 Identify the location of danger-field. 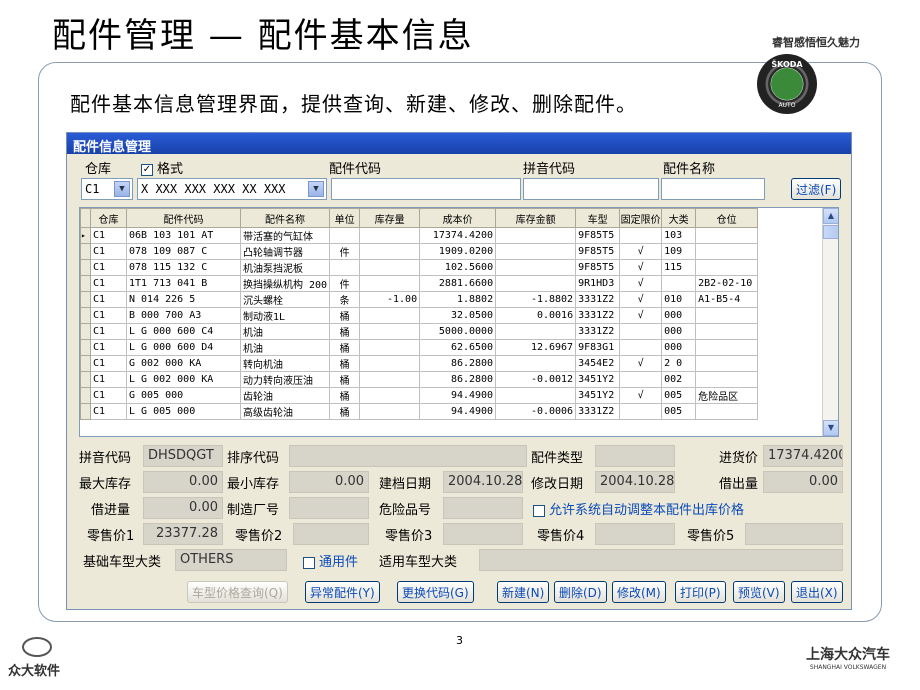
(483, 508).